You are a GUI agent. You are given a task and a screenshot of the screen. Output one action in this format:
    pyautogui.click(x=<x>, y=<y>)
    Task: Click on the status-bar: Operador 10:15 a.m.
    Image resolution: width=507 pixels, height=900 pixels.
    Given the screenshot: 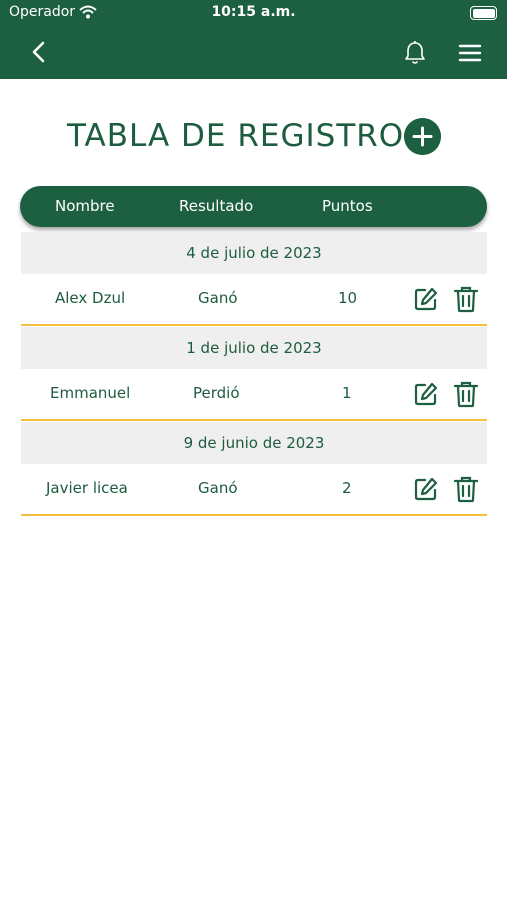 What is the action you would take?
    pyautogui.click(x=253, y=14)
    